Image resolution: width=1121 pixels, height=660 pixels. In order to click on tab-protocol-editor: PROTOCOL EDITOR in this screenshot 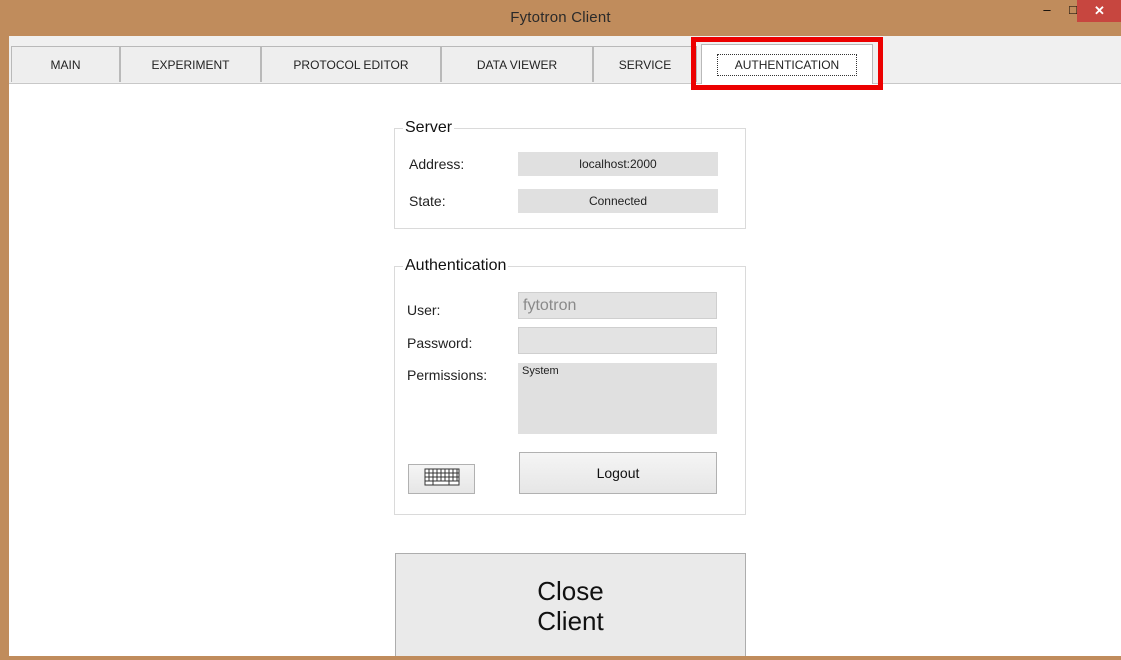, I will do `click(351, 64)`.